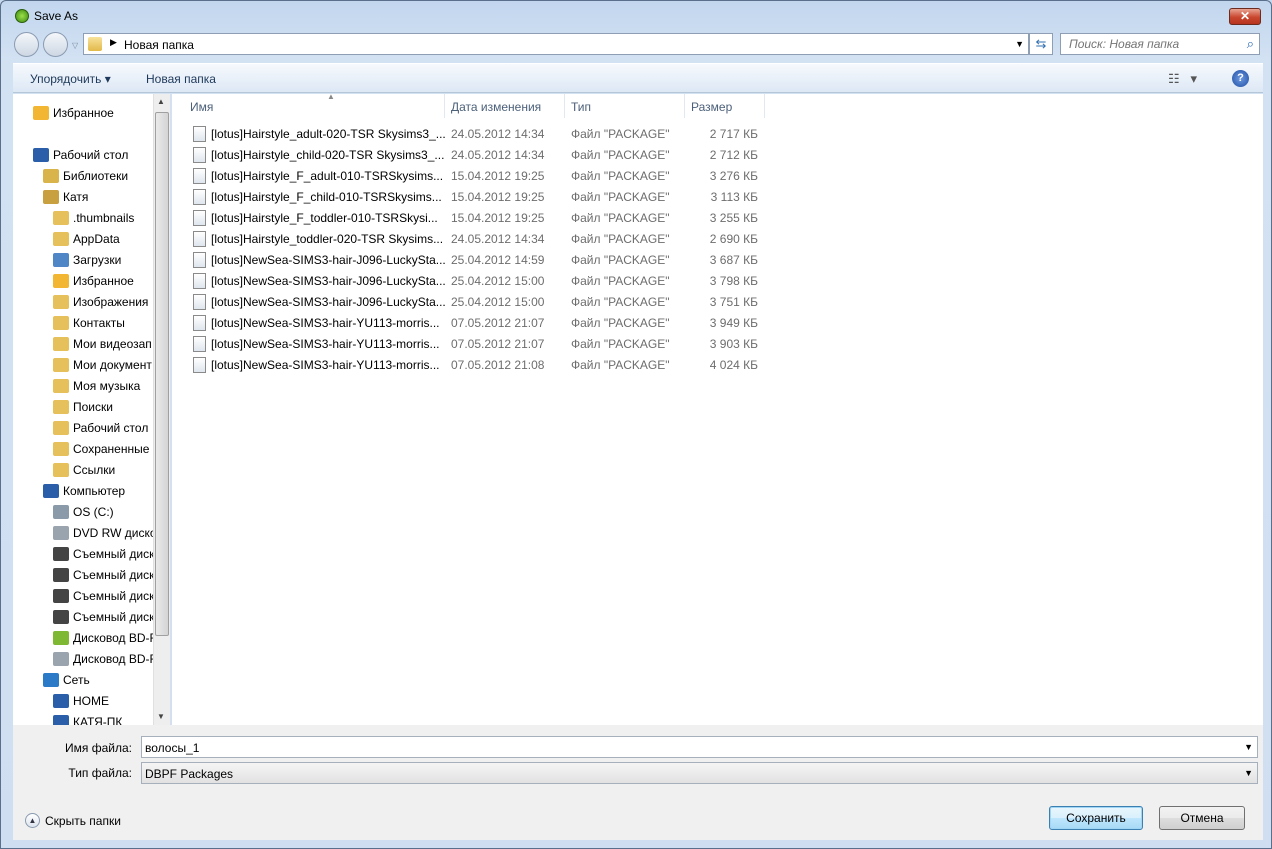  Describe the element at coordinates (1041, 44) in the screenshot. I see `refresh-button: ⇆` at that location.